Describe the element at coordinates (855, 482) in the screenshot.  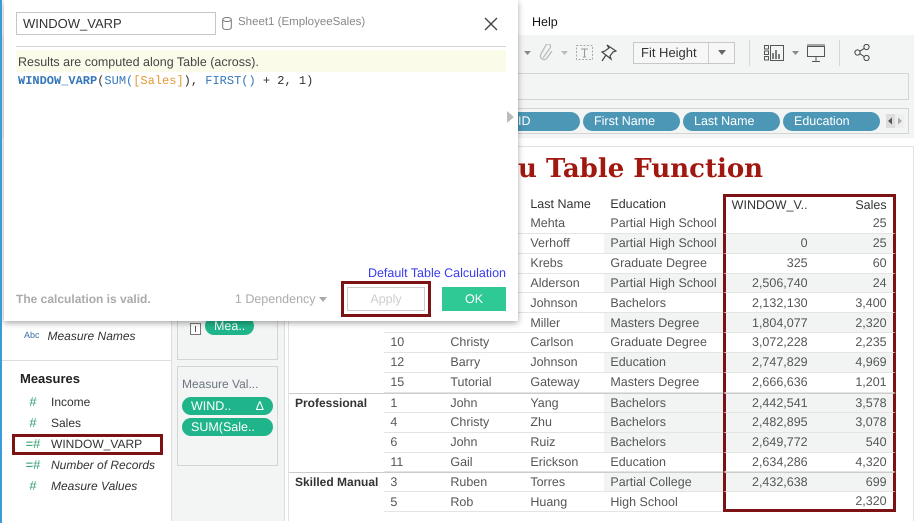
I see `table-cell: 699` at that location.